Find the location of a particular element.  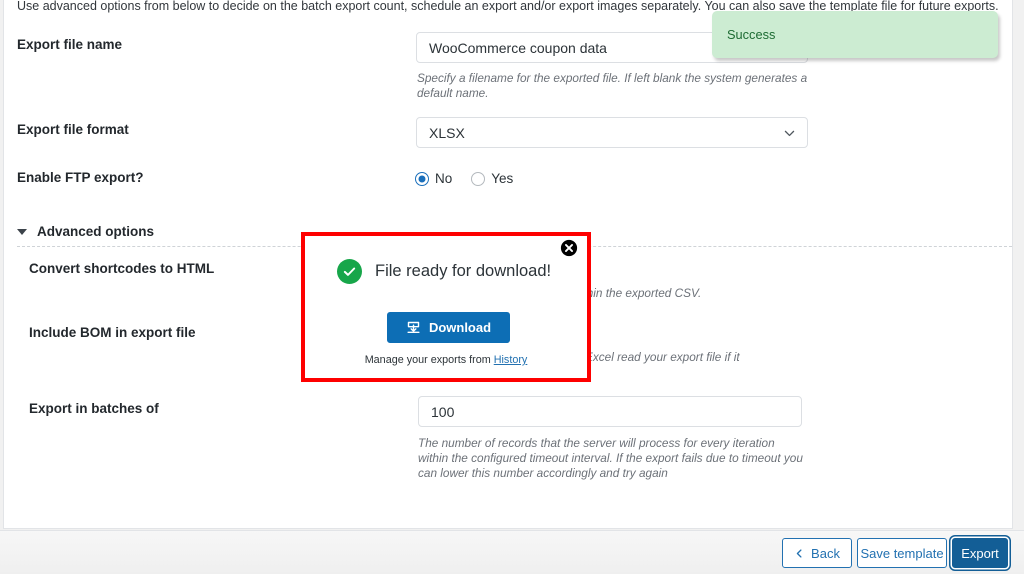

radio-yes-label: Yes is located at coordinates (502, 178).